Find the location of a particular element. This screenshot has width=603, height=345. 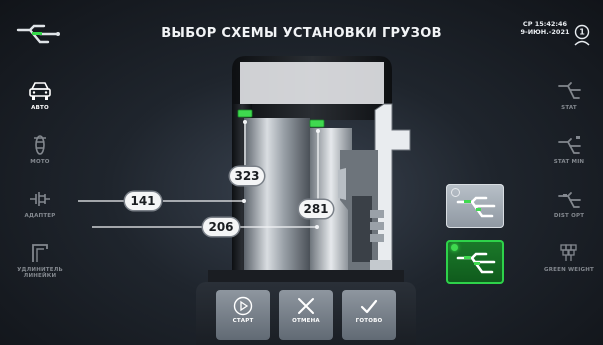

done-label: ГОТОВО is located at coordinates (369, 321).